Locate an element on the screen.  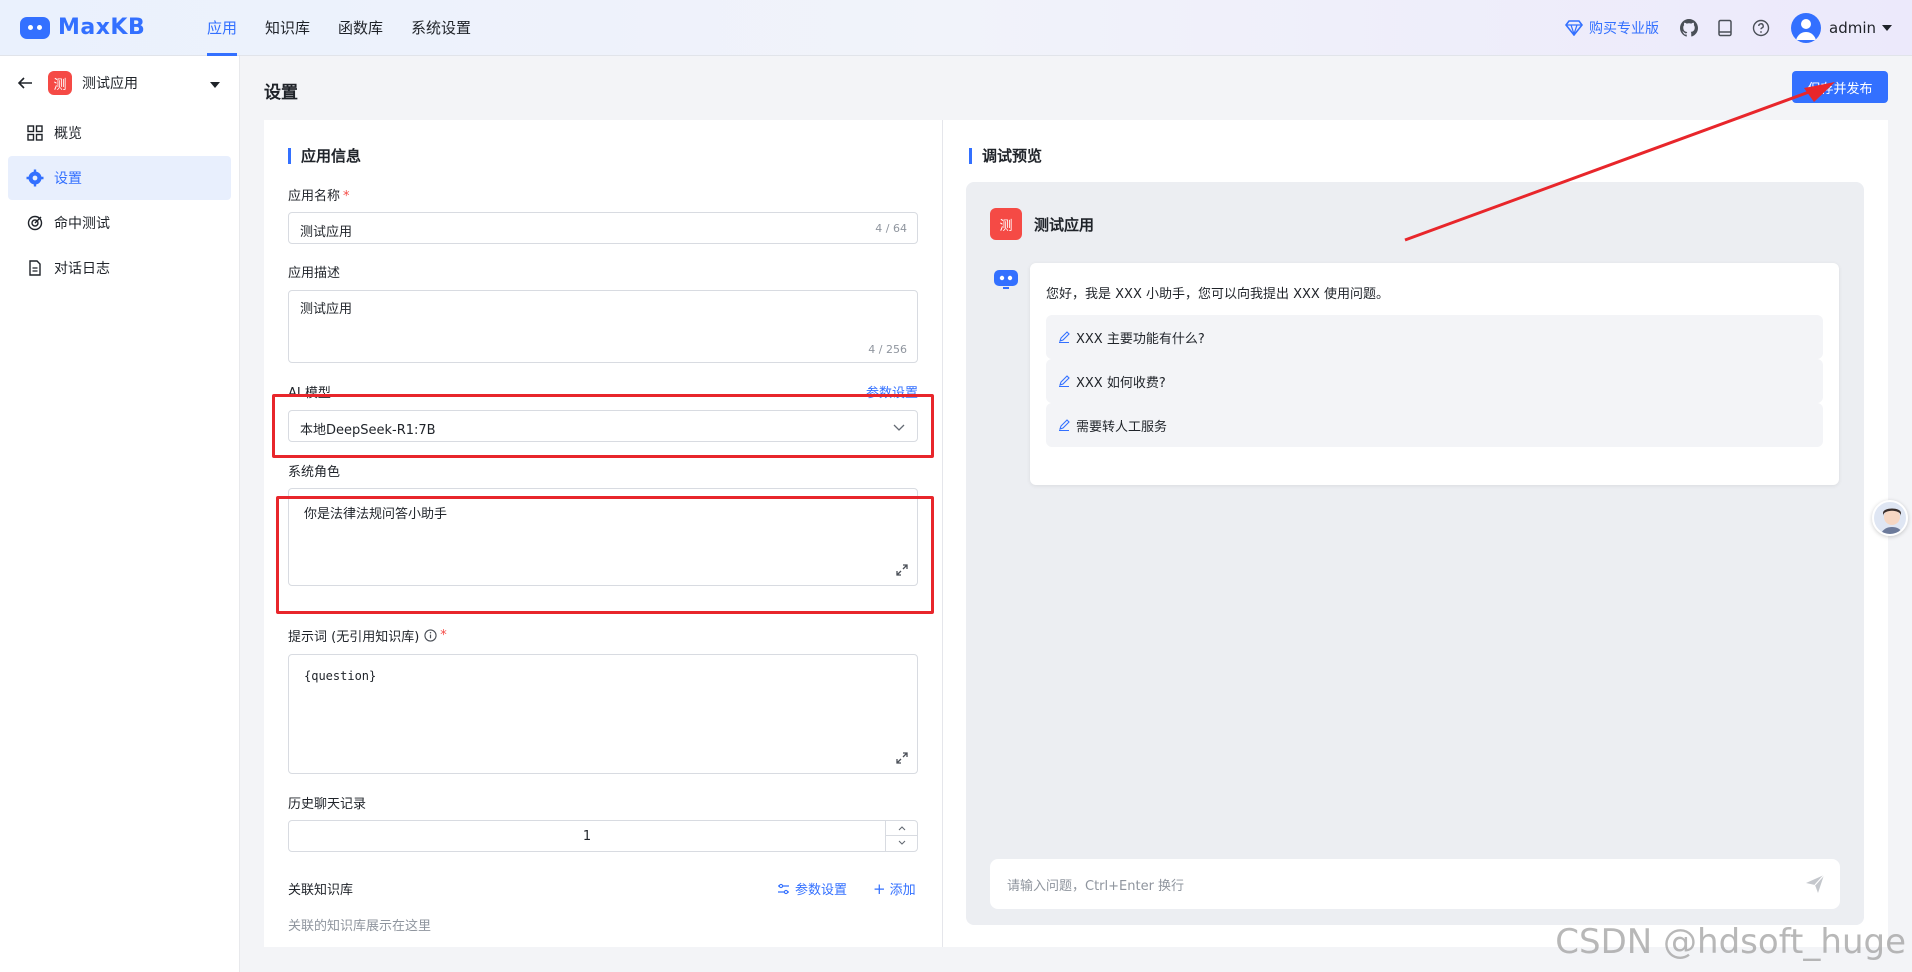
app-name-value: 测试应用 is located at coordinates (326, 232).